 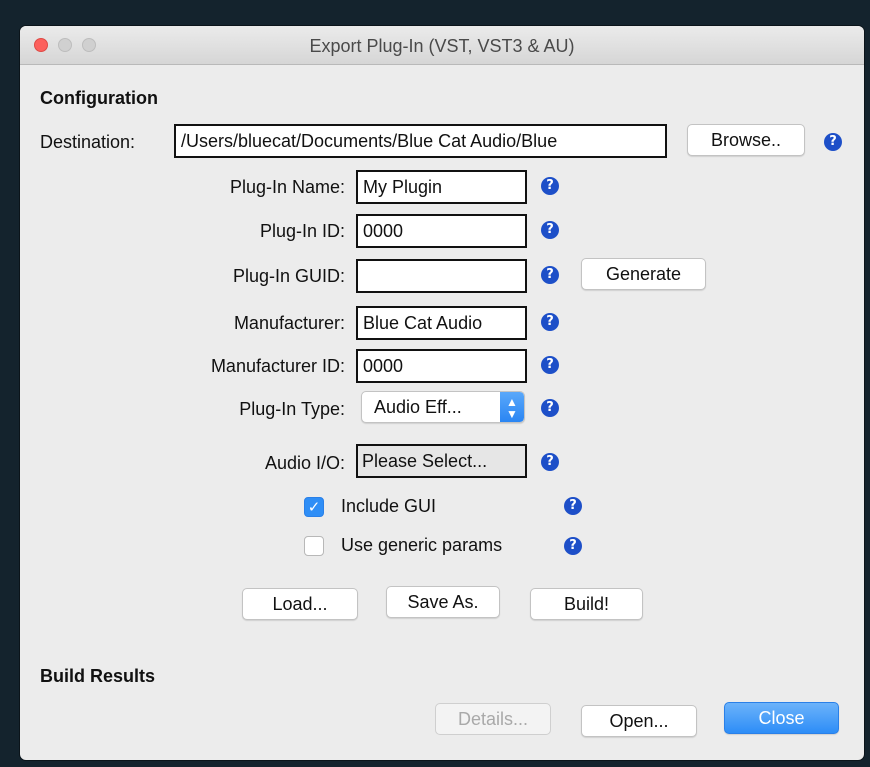 I want to click on manufacturer-id-help-icon: ?, so click(x=550, y=365).